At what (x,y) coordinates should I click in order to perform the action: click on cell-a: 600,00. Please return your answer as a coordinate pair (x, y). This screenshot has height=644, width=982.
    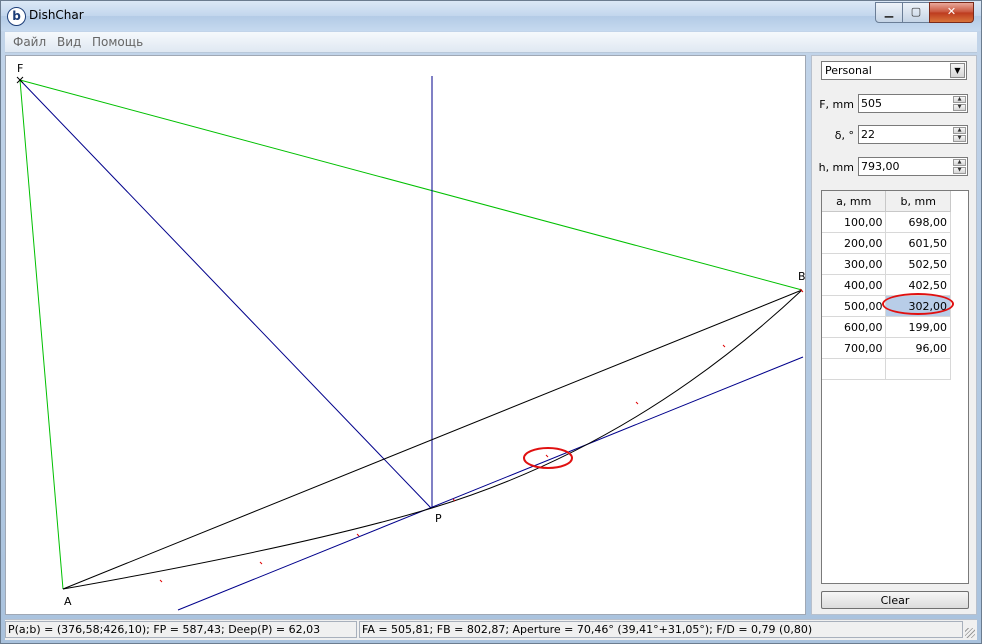
    Looking at the image, I should click on (854, 327).